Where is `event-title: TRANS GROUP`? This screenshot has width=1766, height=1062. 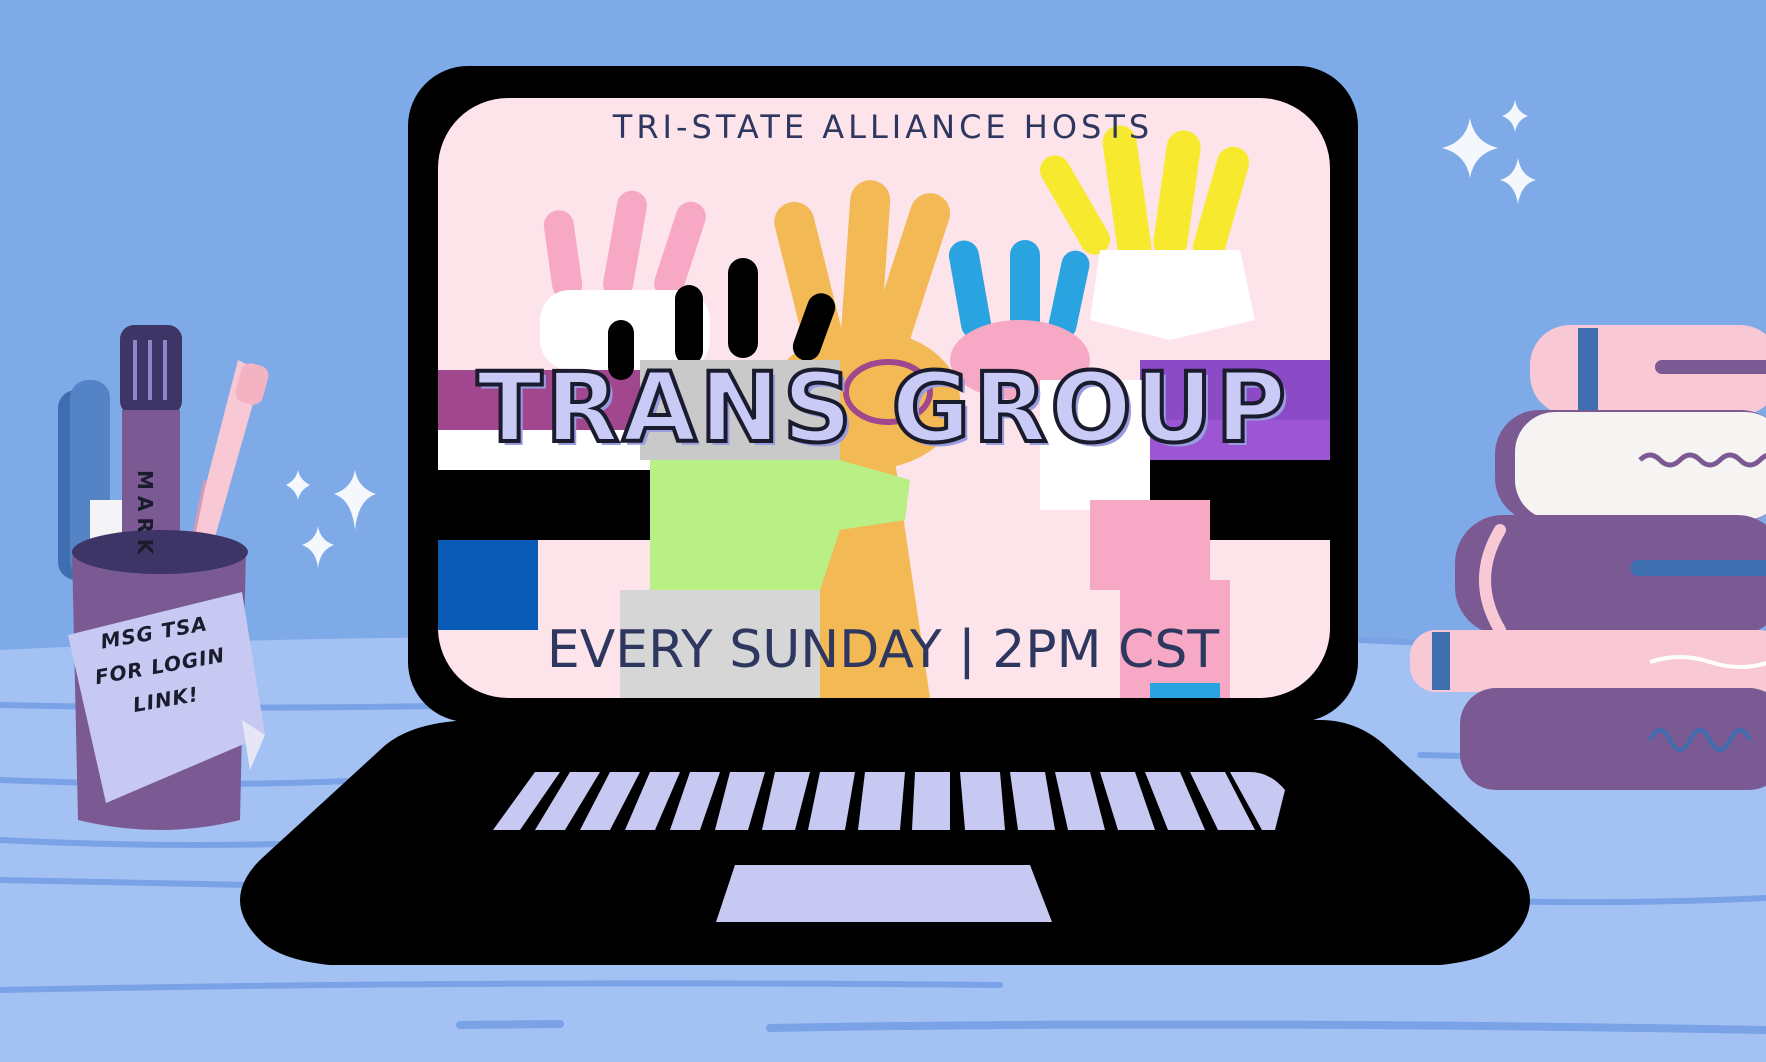 event-title: TRANS GROUP is located at coordinates (882, 408).